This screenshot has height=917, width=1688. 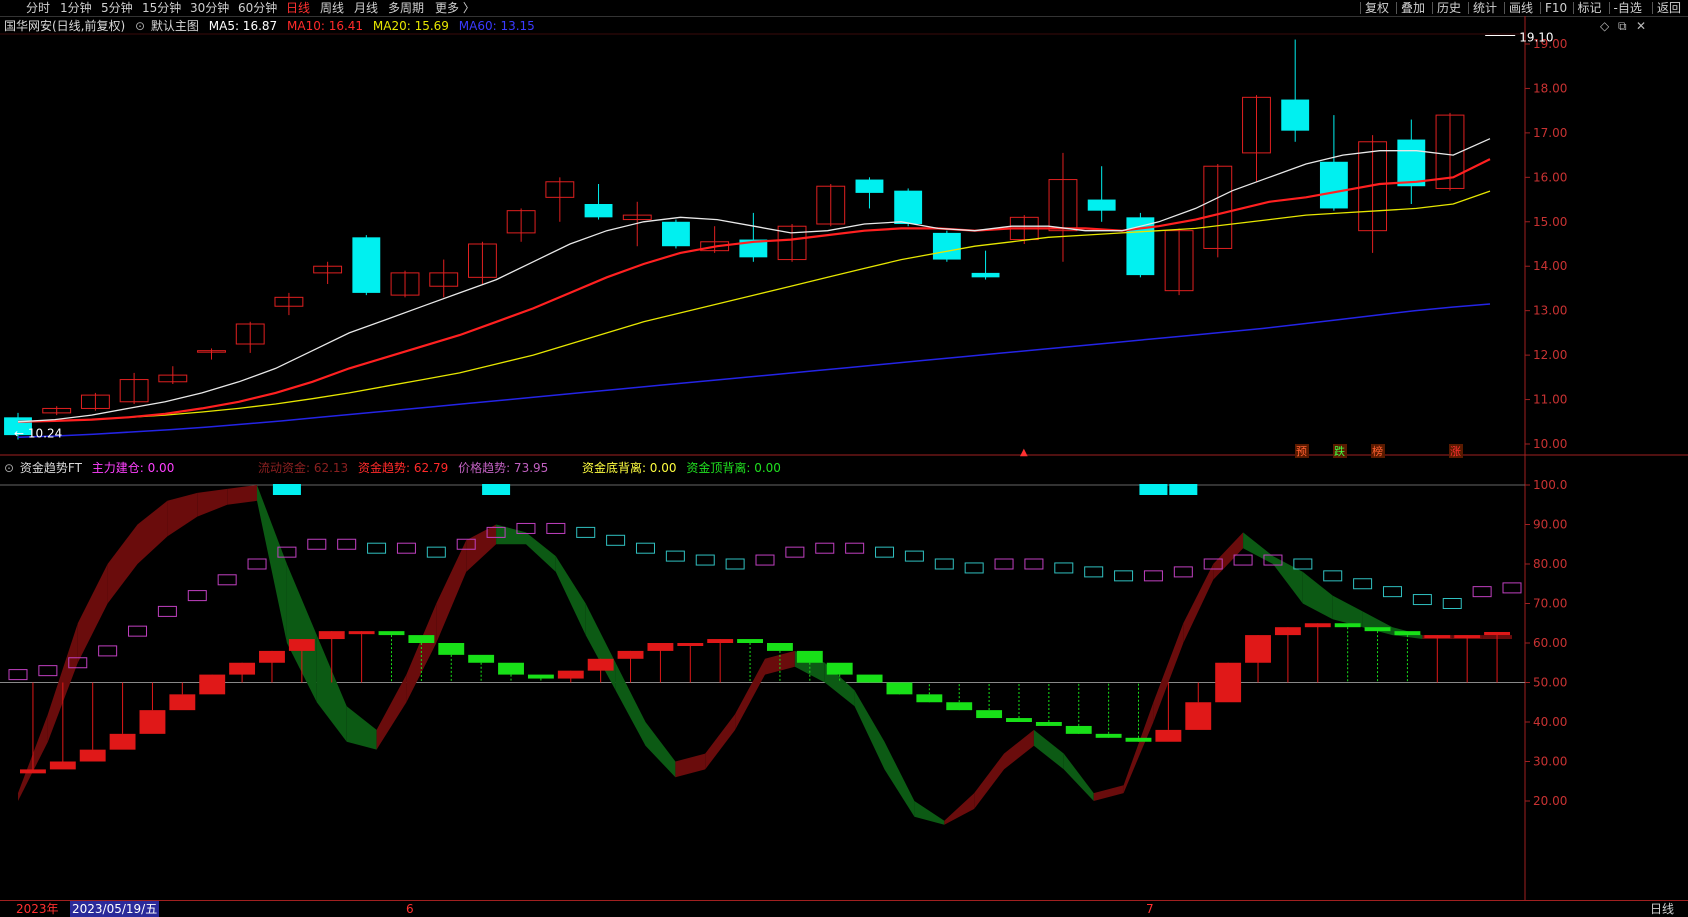 What do you see at coordinates (410, 909) in the screenshot?
I see `month-6-label: 6` at bounding box center [410, 909].